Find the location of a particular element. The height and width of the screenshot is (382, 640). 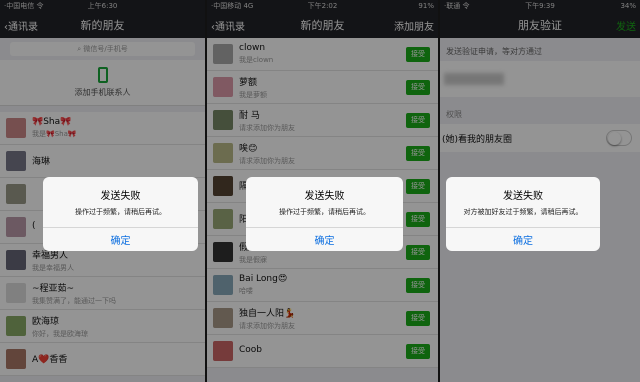

error-dialog: 发送失败 对方被加好友过于频繁，请稍后再试。 确定 is located at coordinates (523, 214).